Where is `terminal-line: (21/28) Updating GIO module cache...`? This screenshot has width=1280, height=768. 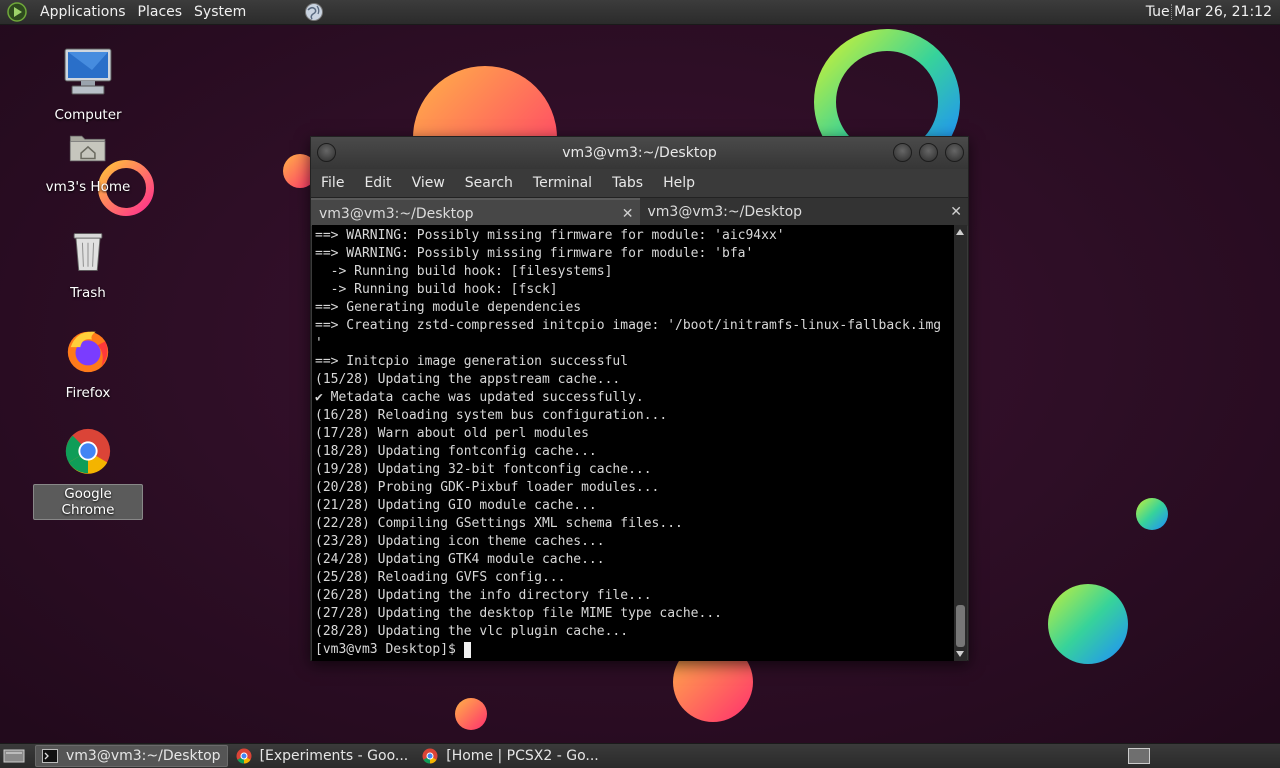 terminal-line: (21/28) Updating GIO module cache... is located at coordinates (456, 505).